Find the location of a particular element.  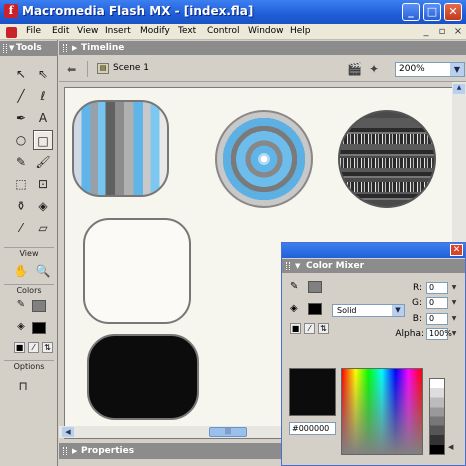

menu-view: View is located at coordinates (87, 31).